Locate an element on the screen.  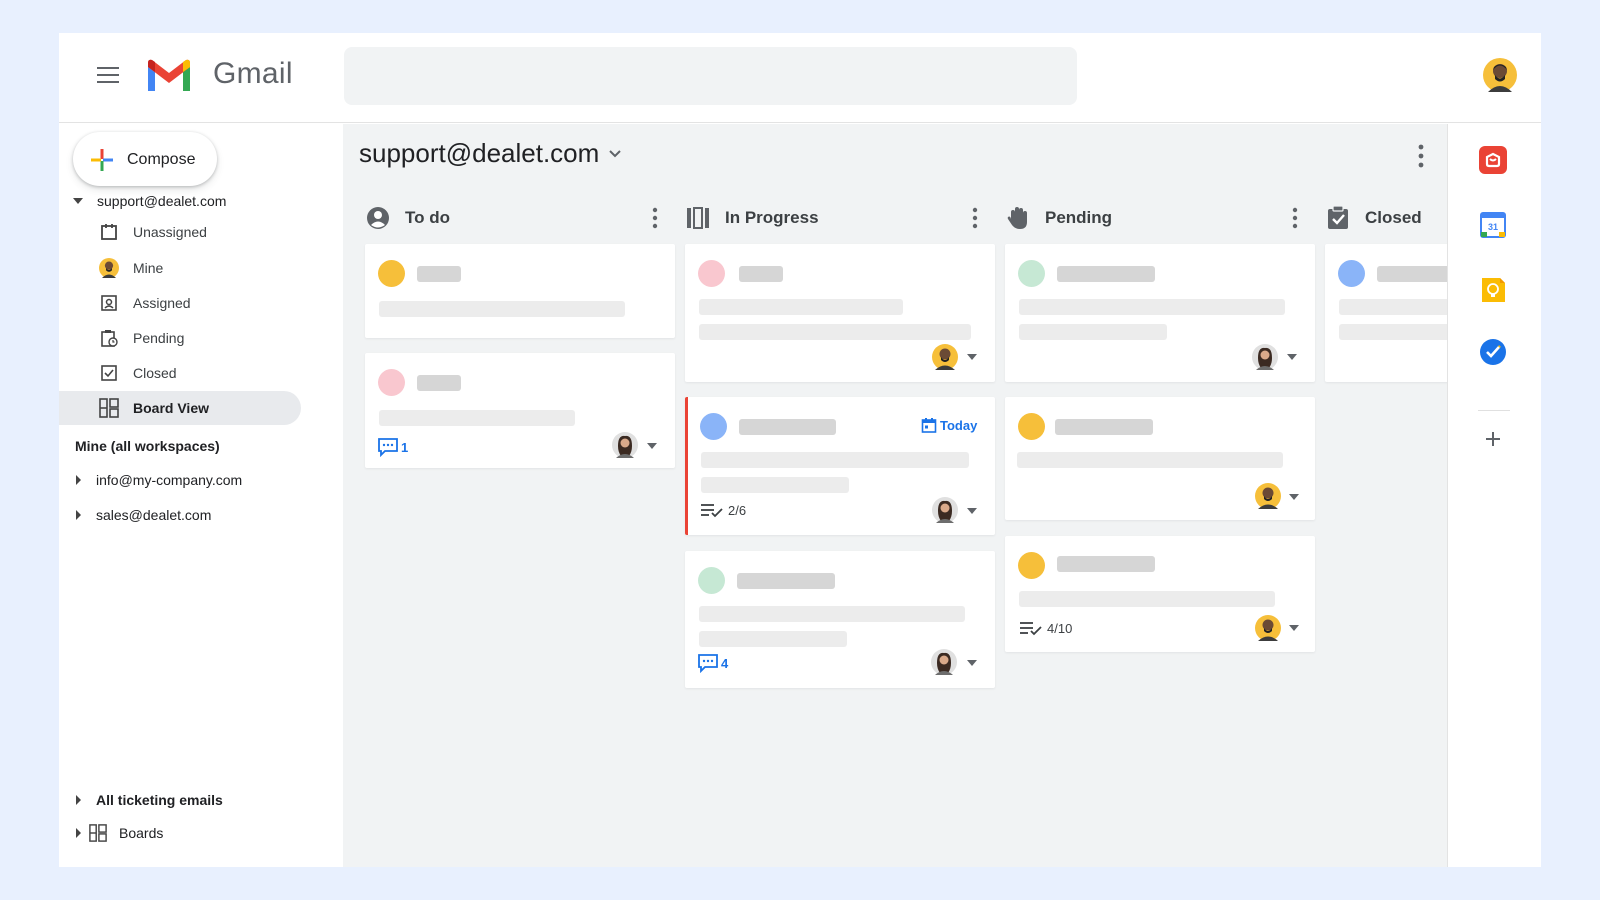
rail-divider is located at coordinates (1494, 410).